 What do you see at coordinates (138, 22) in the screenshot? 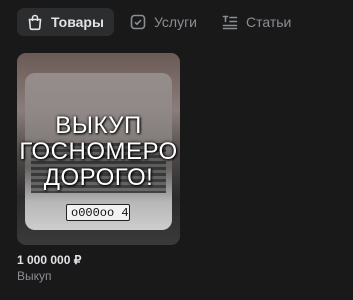
I see `check-square-icon` at bounding box center [138, 22].